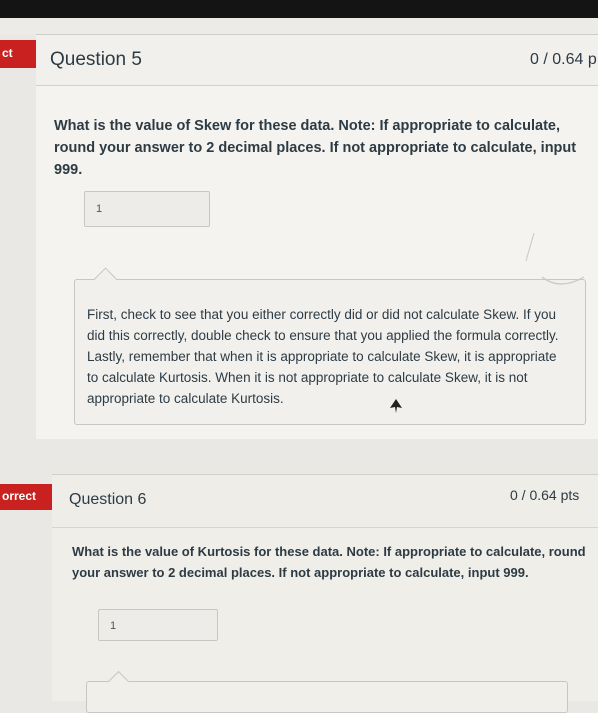 This screenshot has width=598, height=713. What do you see at coordinates (299, 9) in the screenshot?
I see `top-bar` at bounding box center [299, 9].